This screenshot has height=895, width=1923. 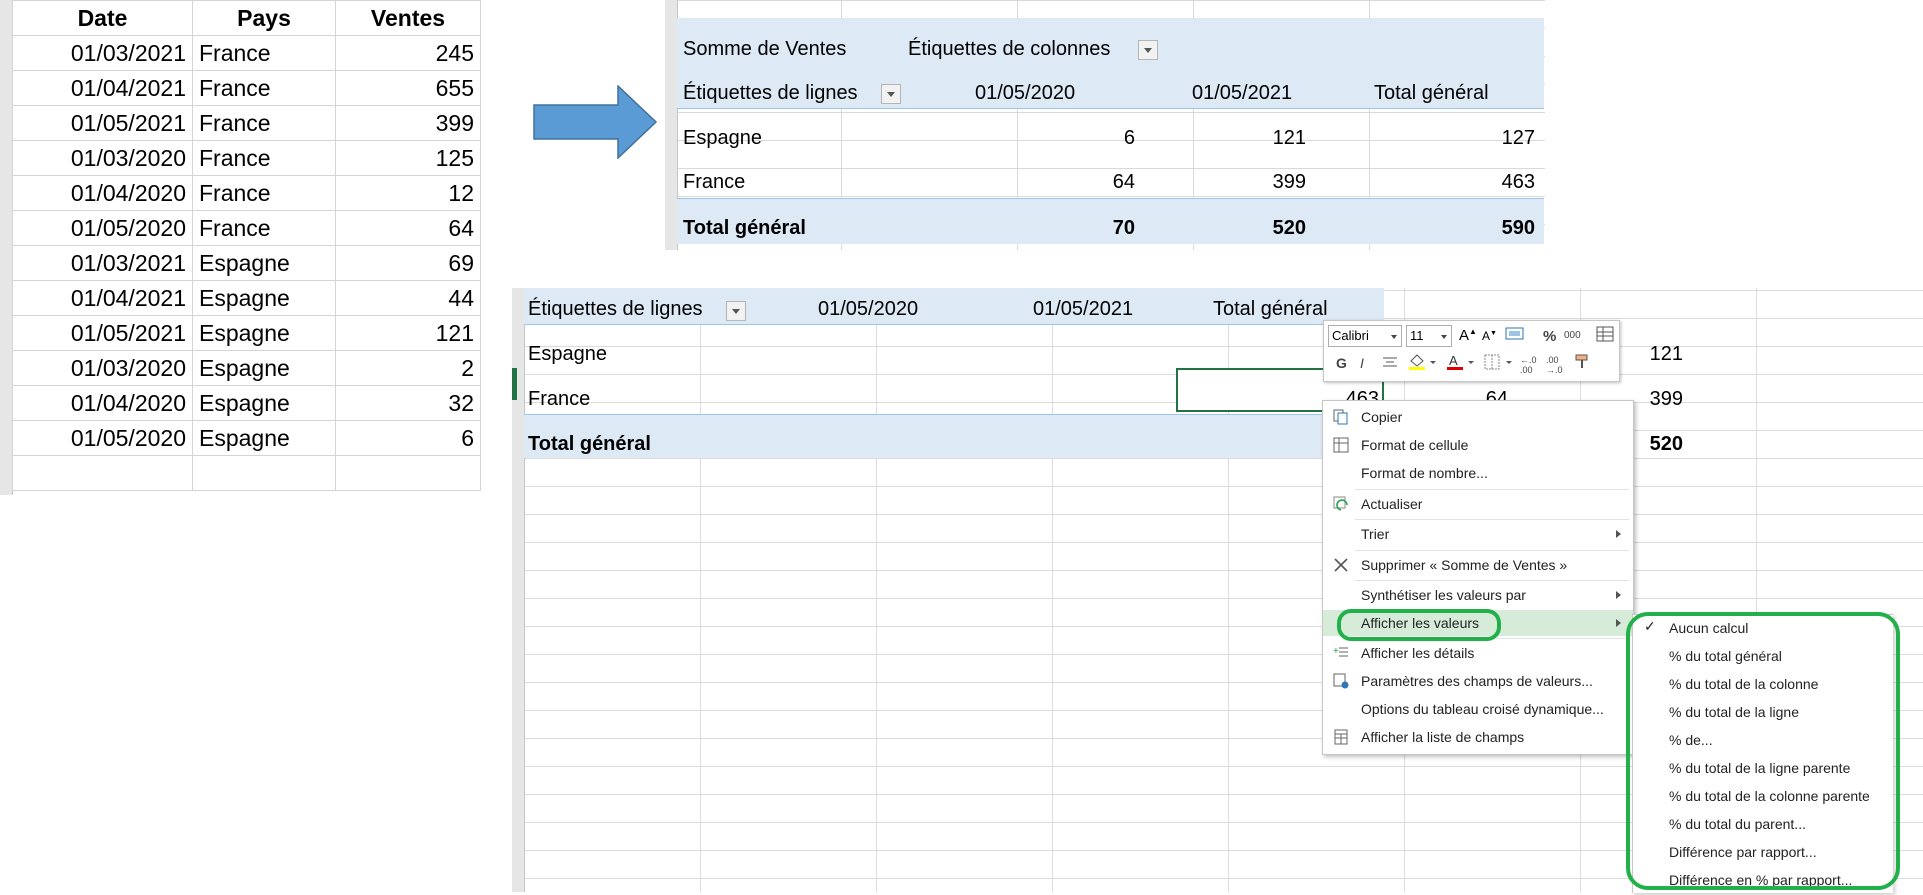 I want to click on values-field-label: Somme de Ventes, so click(x=764, y=49).